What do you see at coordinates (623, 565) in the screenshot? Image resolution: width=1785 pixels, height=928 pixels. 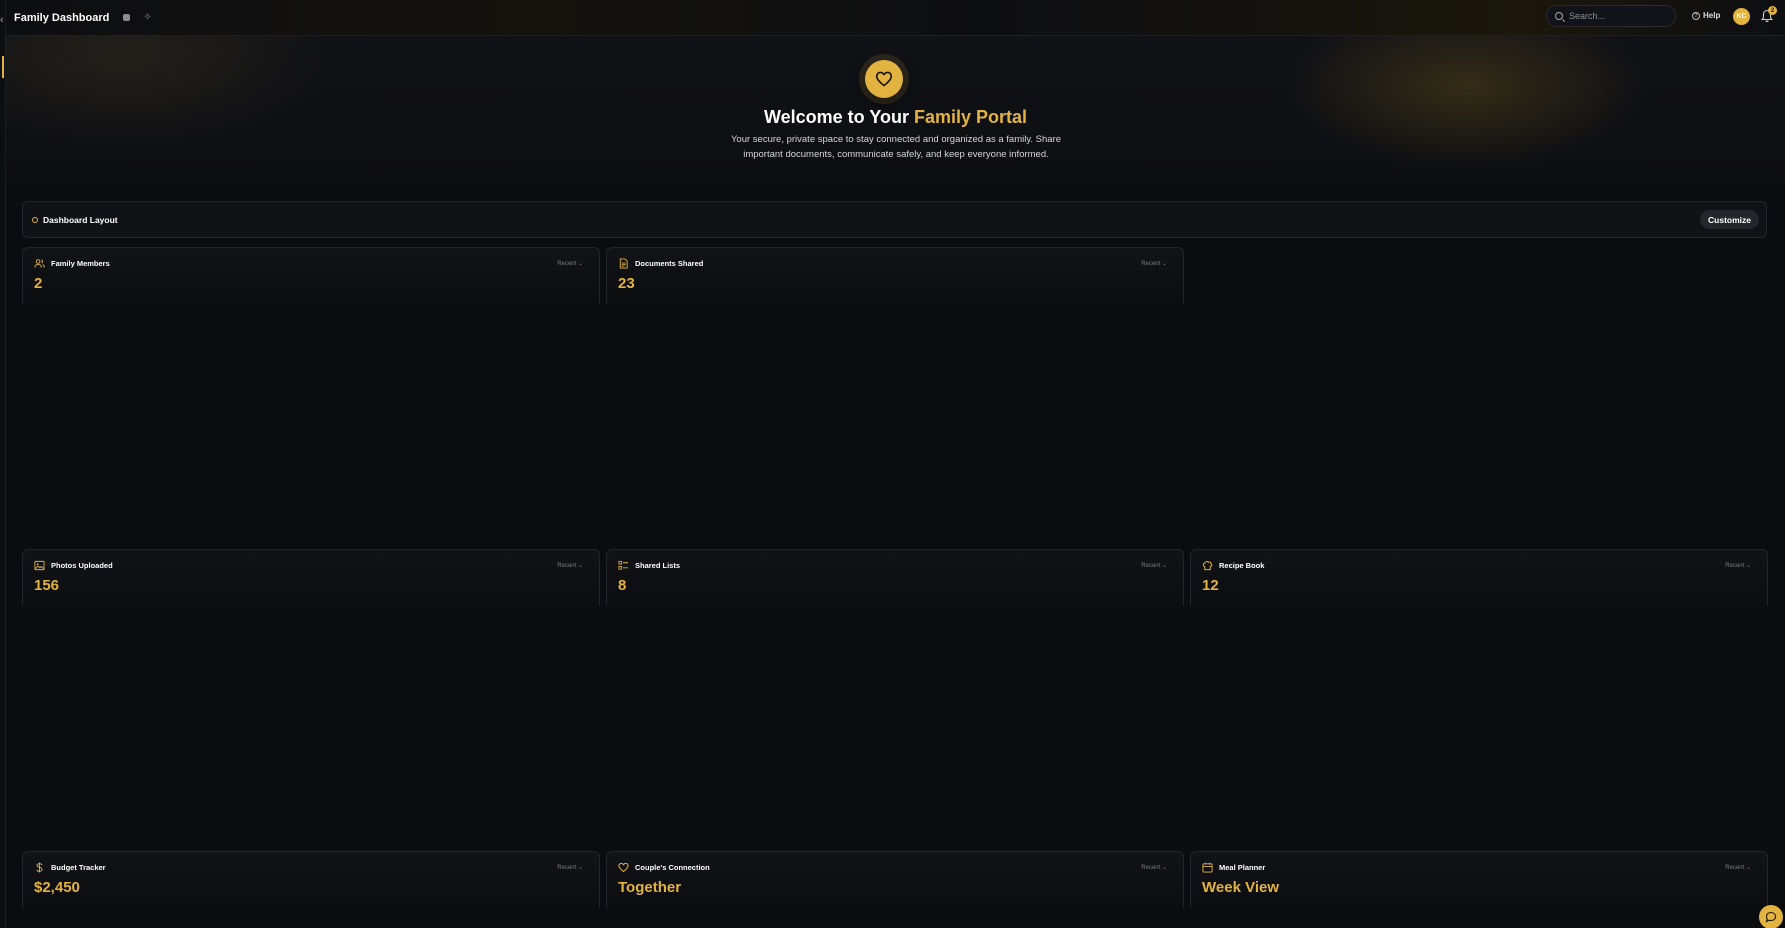 I see `list-icon` at bounding box center [623, 565].